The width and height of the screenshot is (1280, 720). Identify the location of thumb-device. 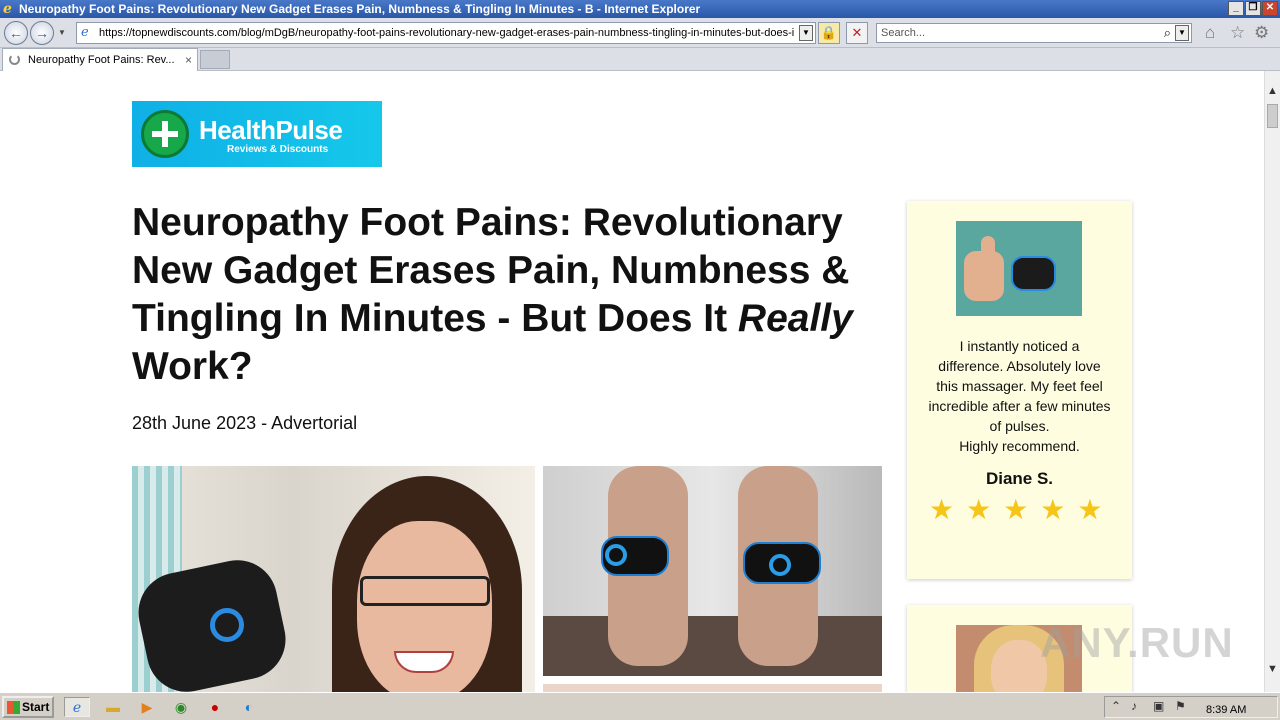
(1033, 273).